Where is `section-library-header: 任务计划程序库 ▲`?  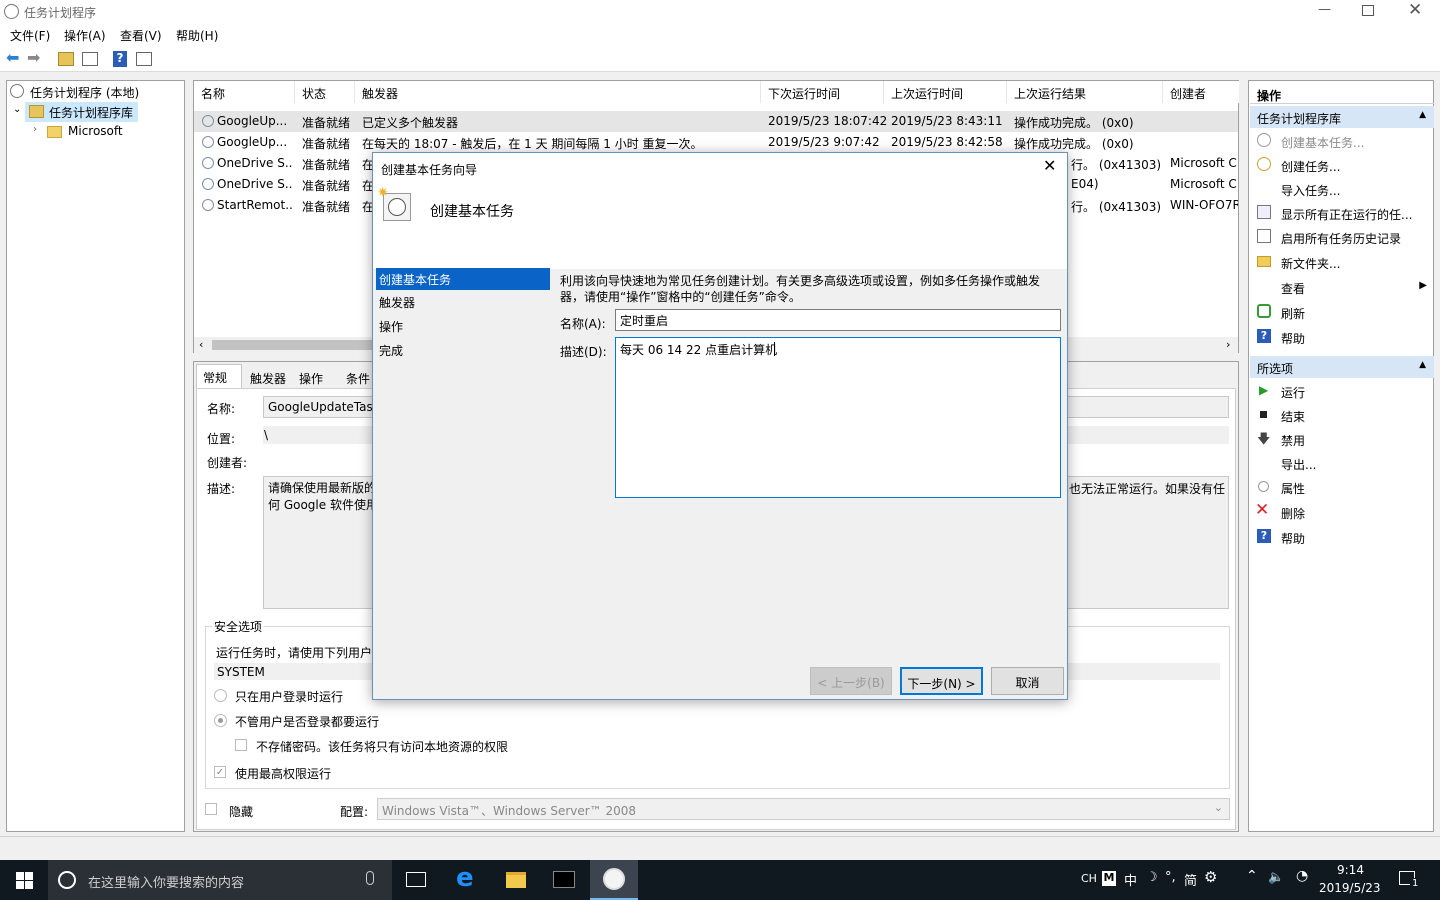 section-library-header: 任务计划程序库 ▲ is located at coordinates (1342, 117).